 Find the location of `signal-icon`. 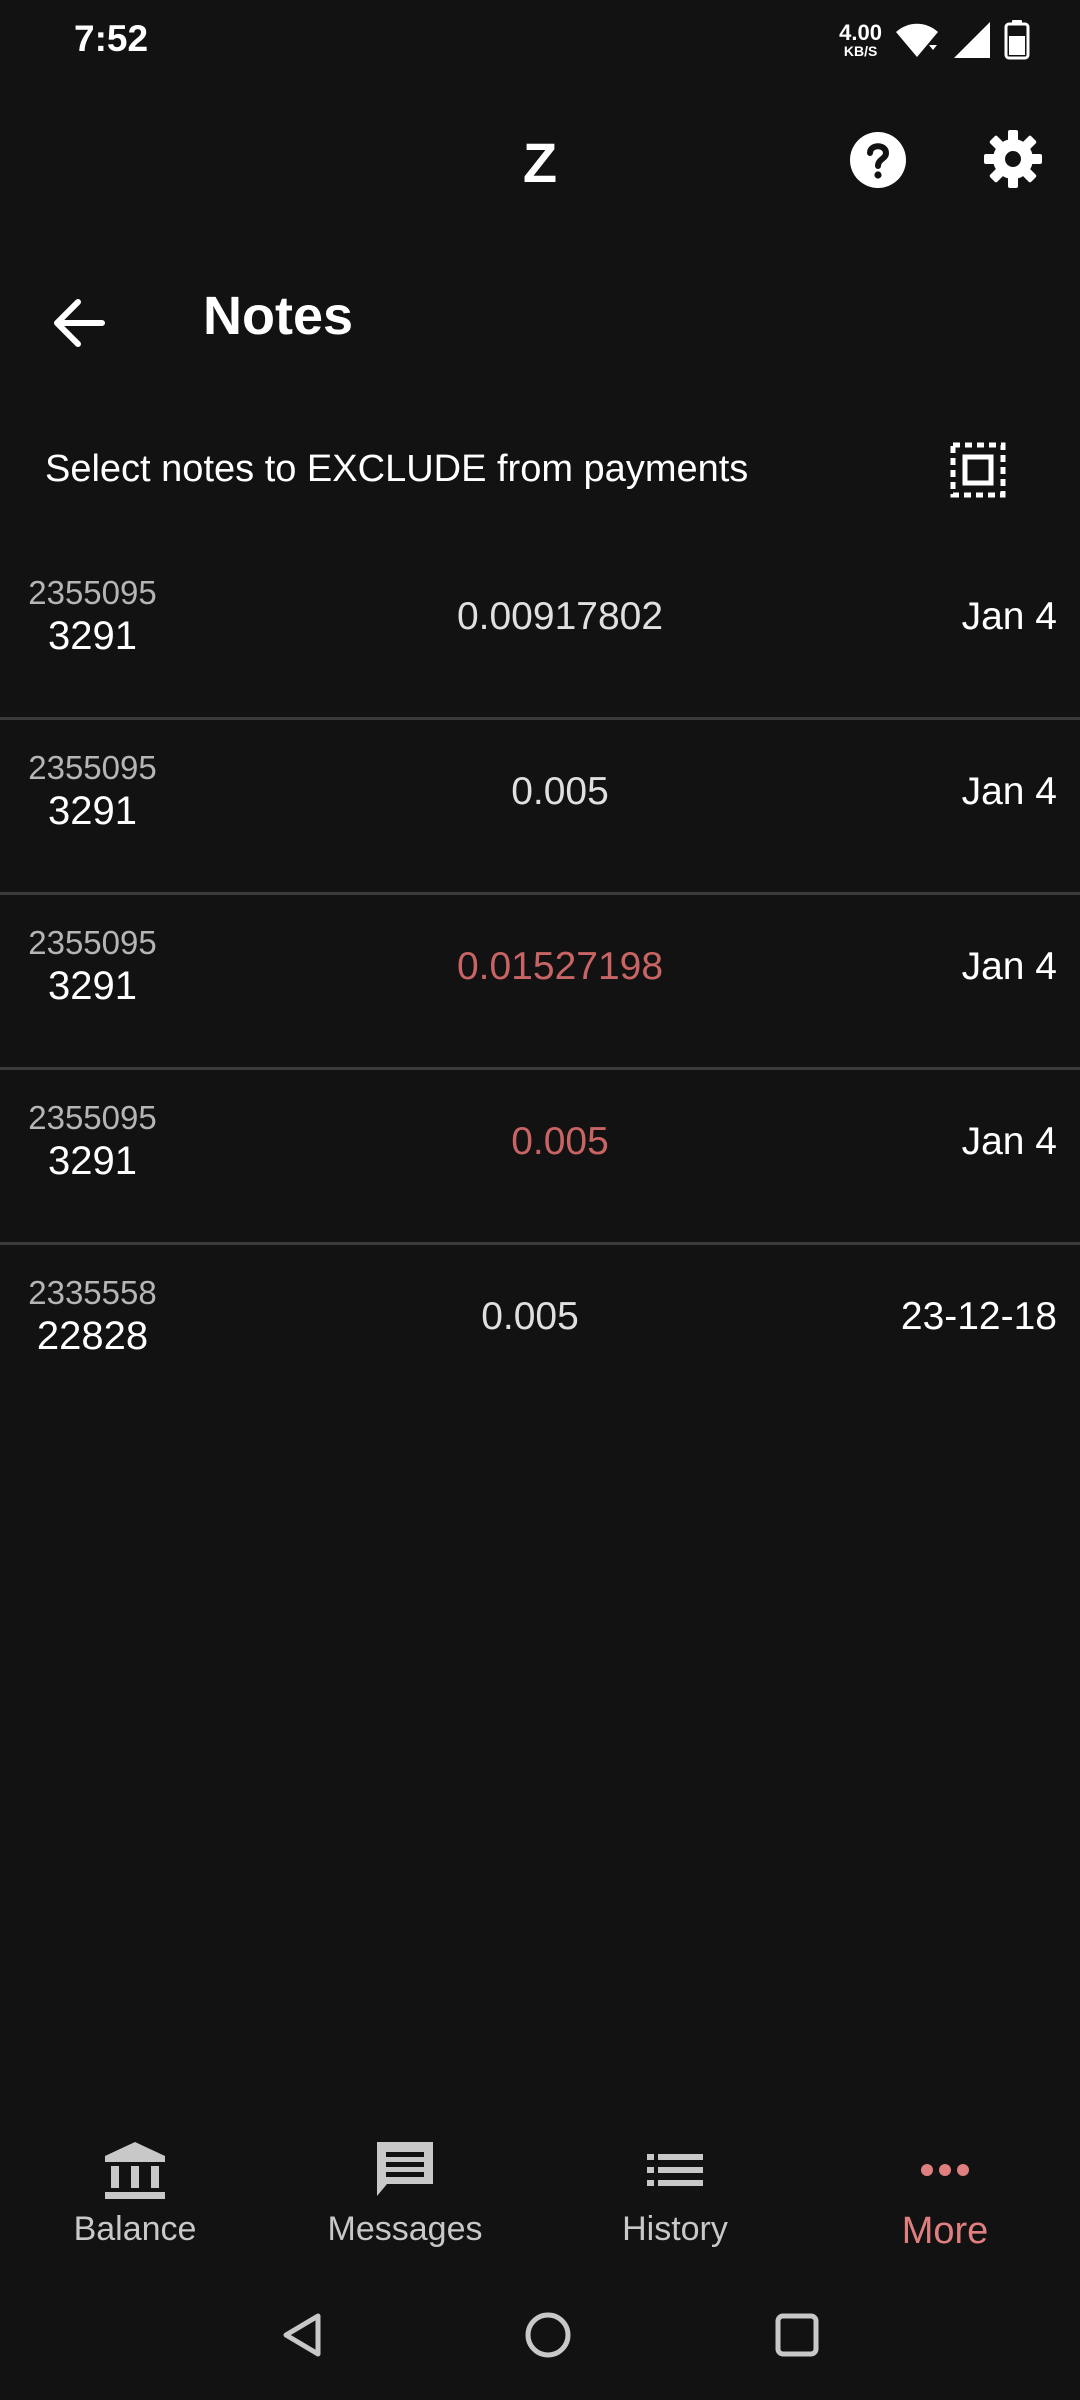

signal-icon is located at coordinates (972, 40).